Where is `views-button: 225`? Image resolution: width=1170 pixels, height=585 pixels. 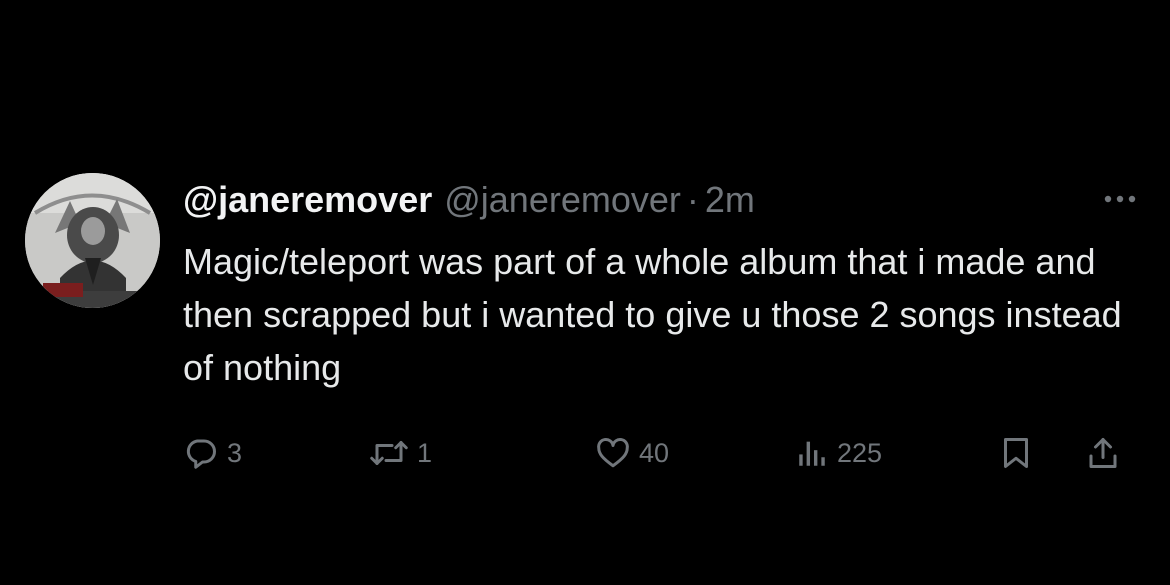 views-button: 225 is located at coordinates (838, 453).